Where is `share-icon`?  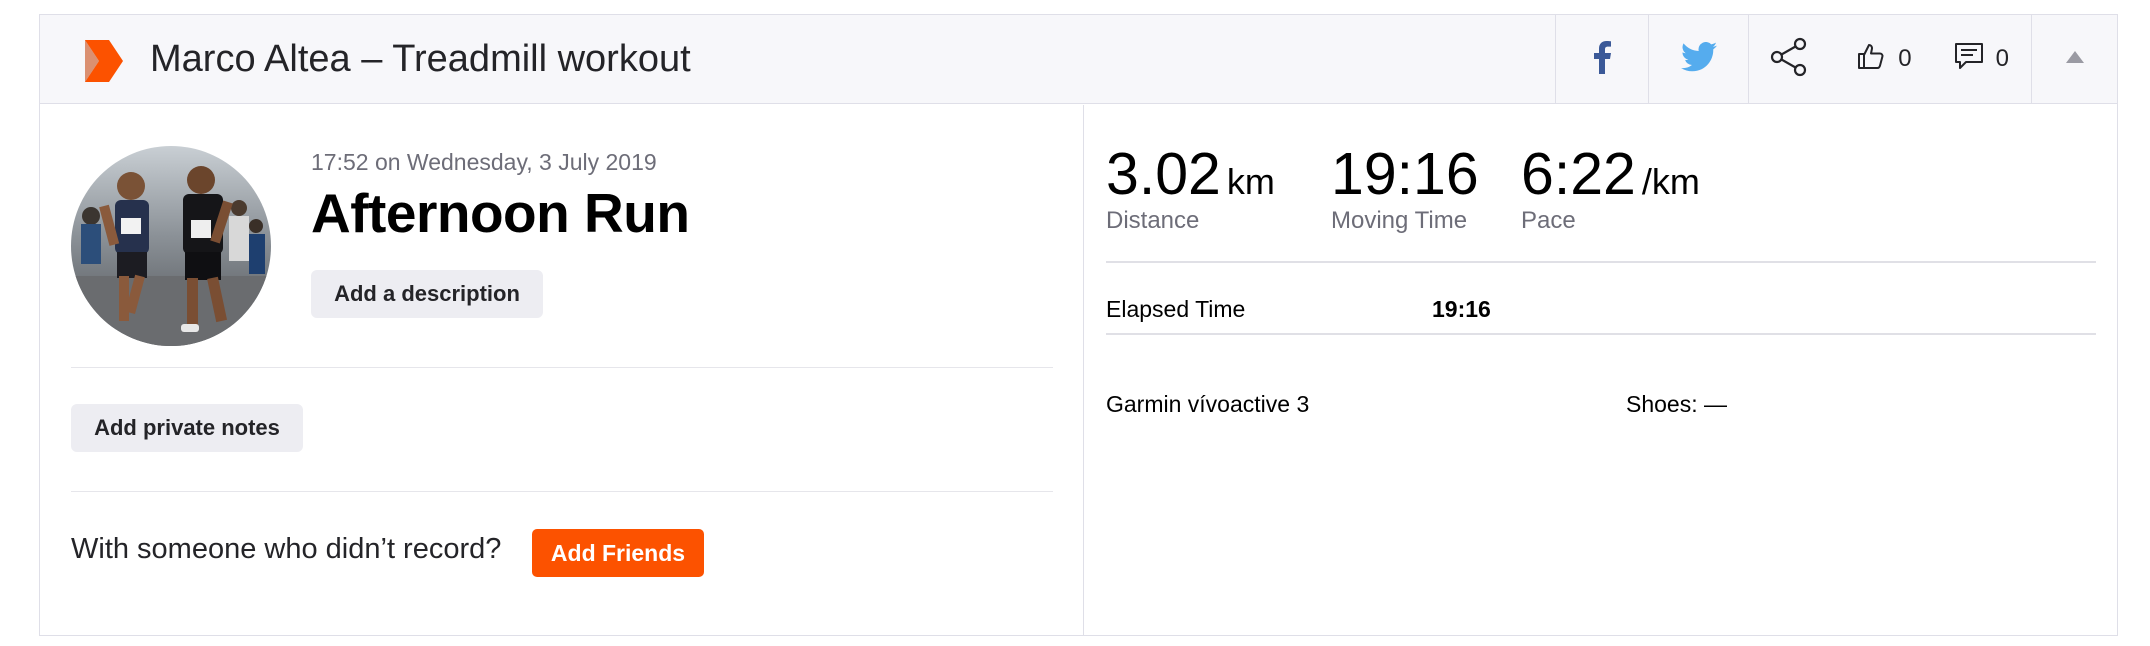 share-icon is located at coordinates (1789, 59).